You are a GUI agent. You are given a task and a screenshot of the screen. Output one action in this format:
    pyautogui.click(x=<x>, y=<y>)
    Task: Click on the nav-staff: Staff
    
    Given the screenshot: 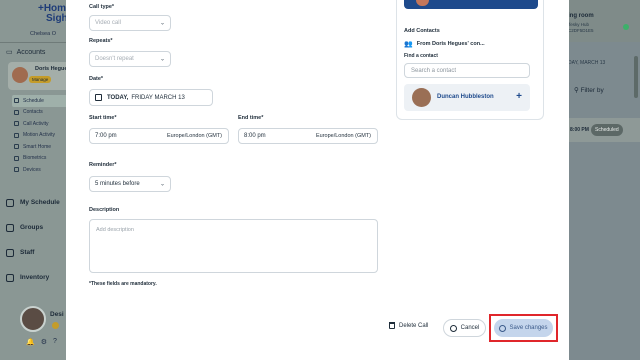 What is the action you would take?
    pyautogui.click(x=33, y=252)
    